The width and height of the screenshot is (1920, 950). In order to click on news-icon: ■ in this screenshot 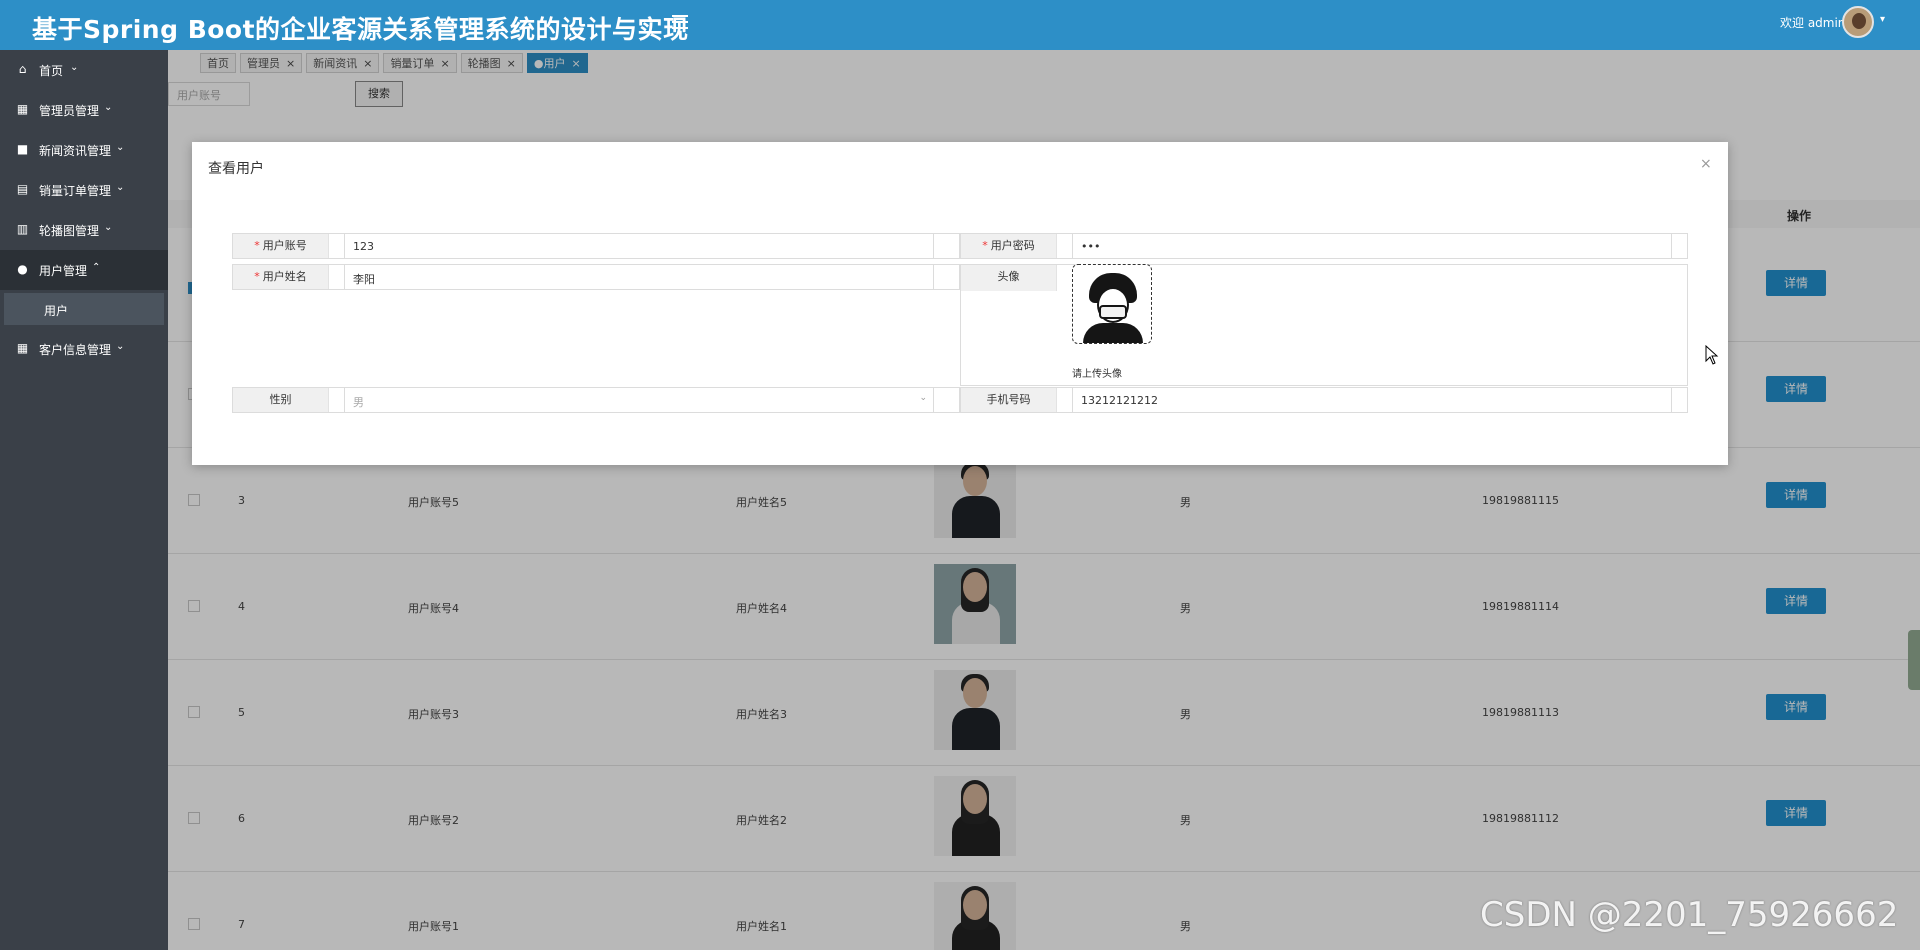, I will do `click(22, 149)`.